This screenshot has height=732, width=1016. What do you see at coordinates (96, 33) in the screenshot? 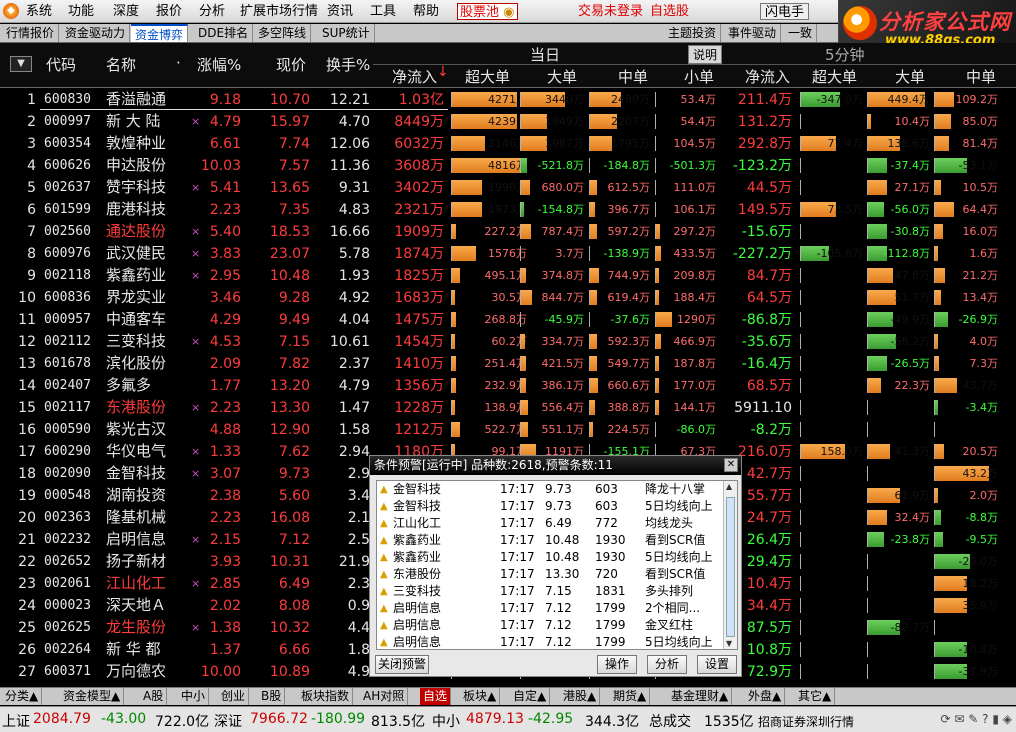
I see `tab-capital-drive: 资金驱动力` at bounding box center [96, 33].